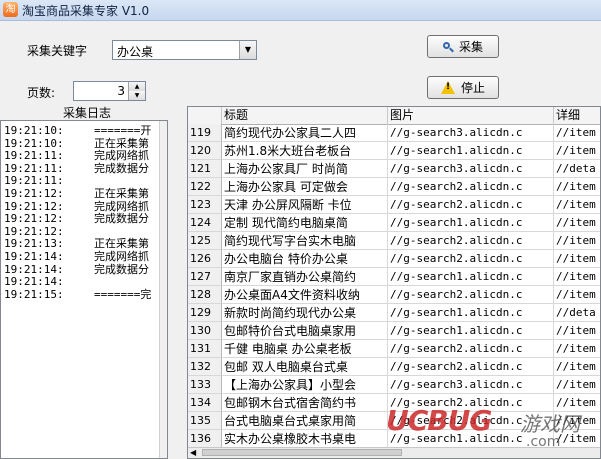 This screenshot has height=459, width=601. What do you see at coordinates (305, 223) in the screenshot?
I see `row-title: 定制 现代简约电脑桌简` at bounding box center [305, 223].